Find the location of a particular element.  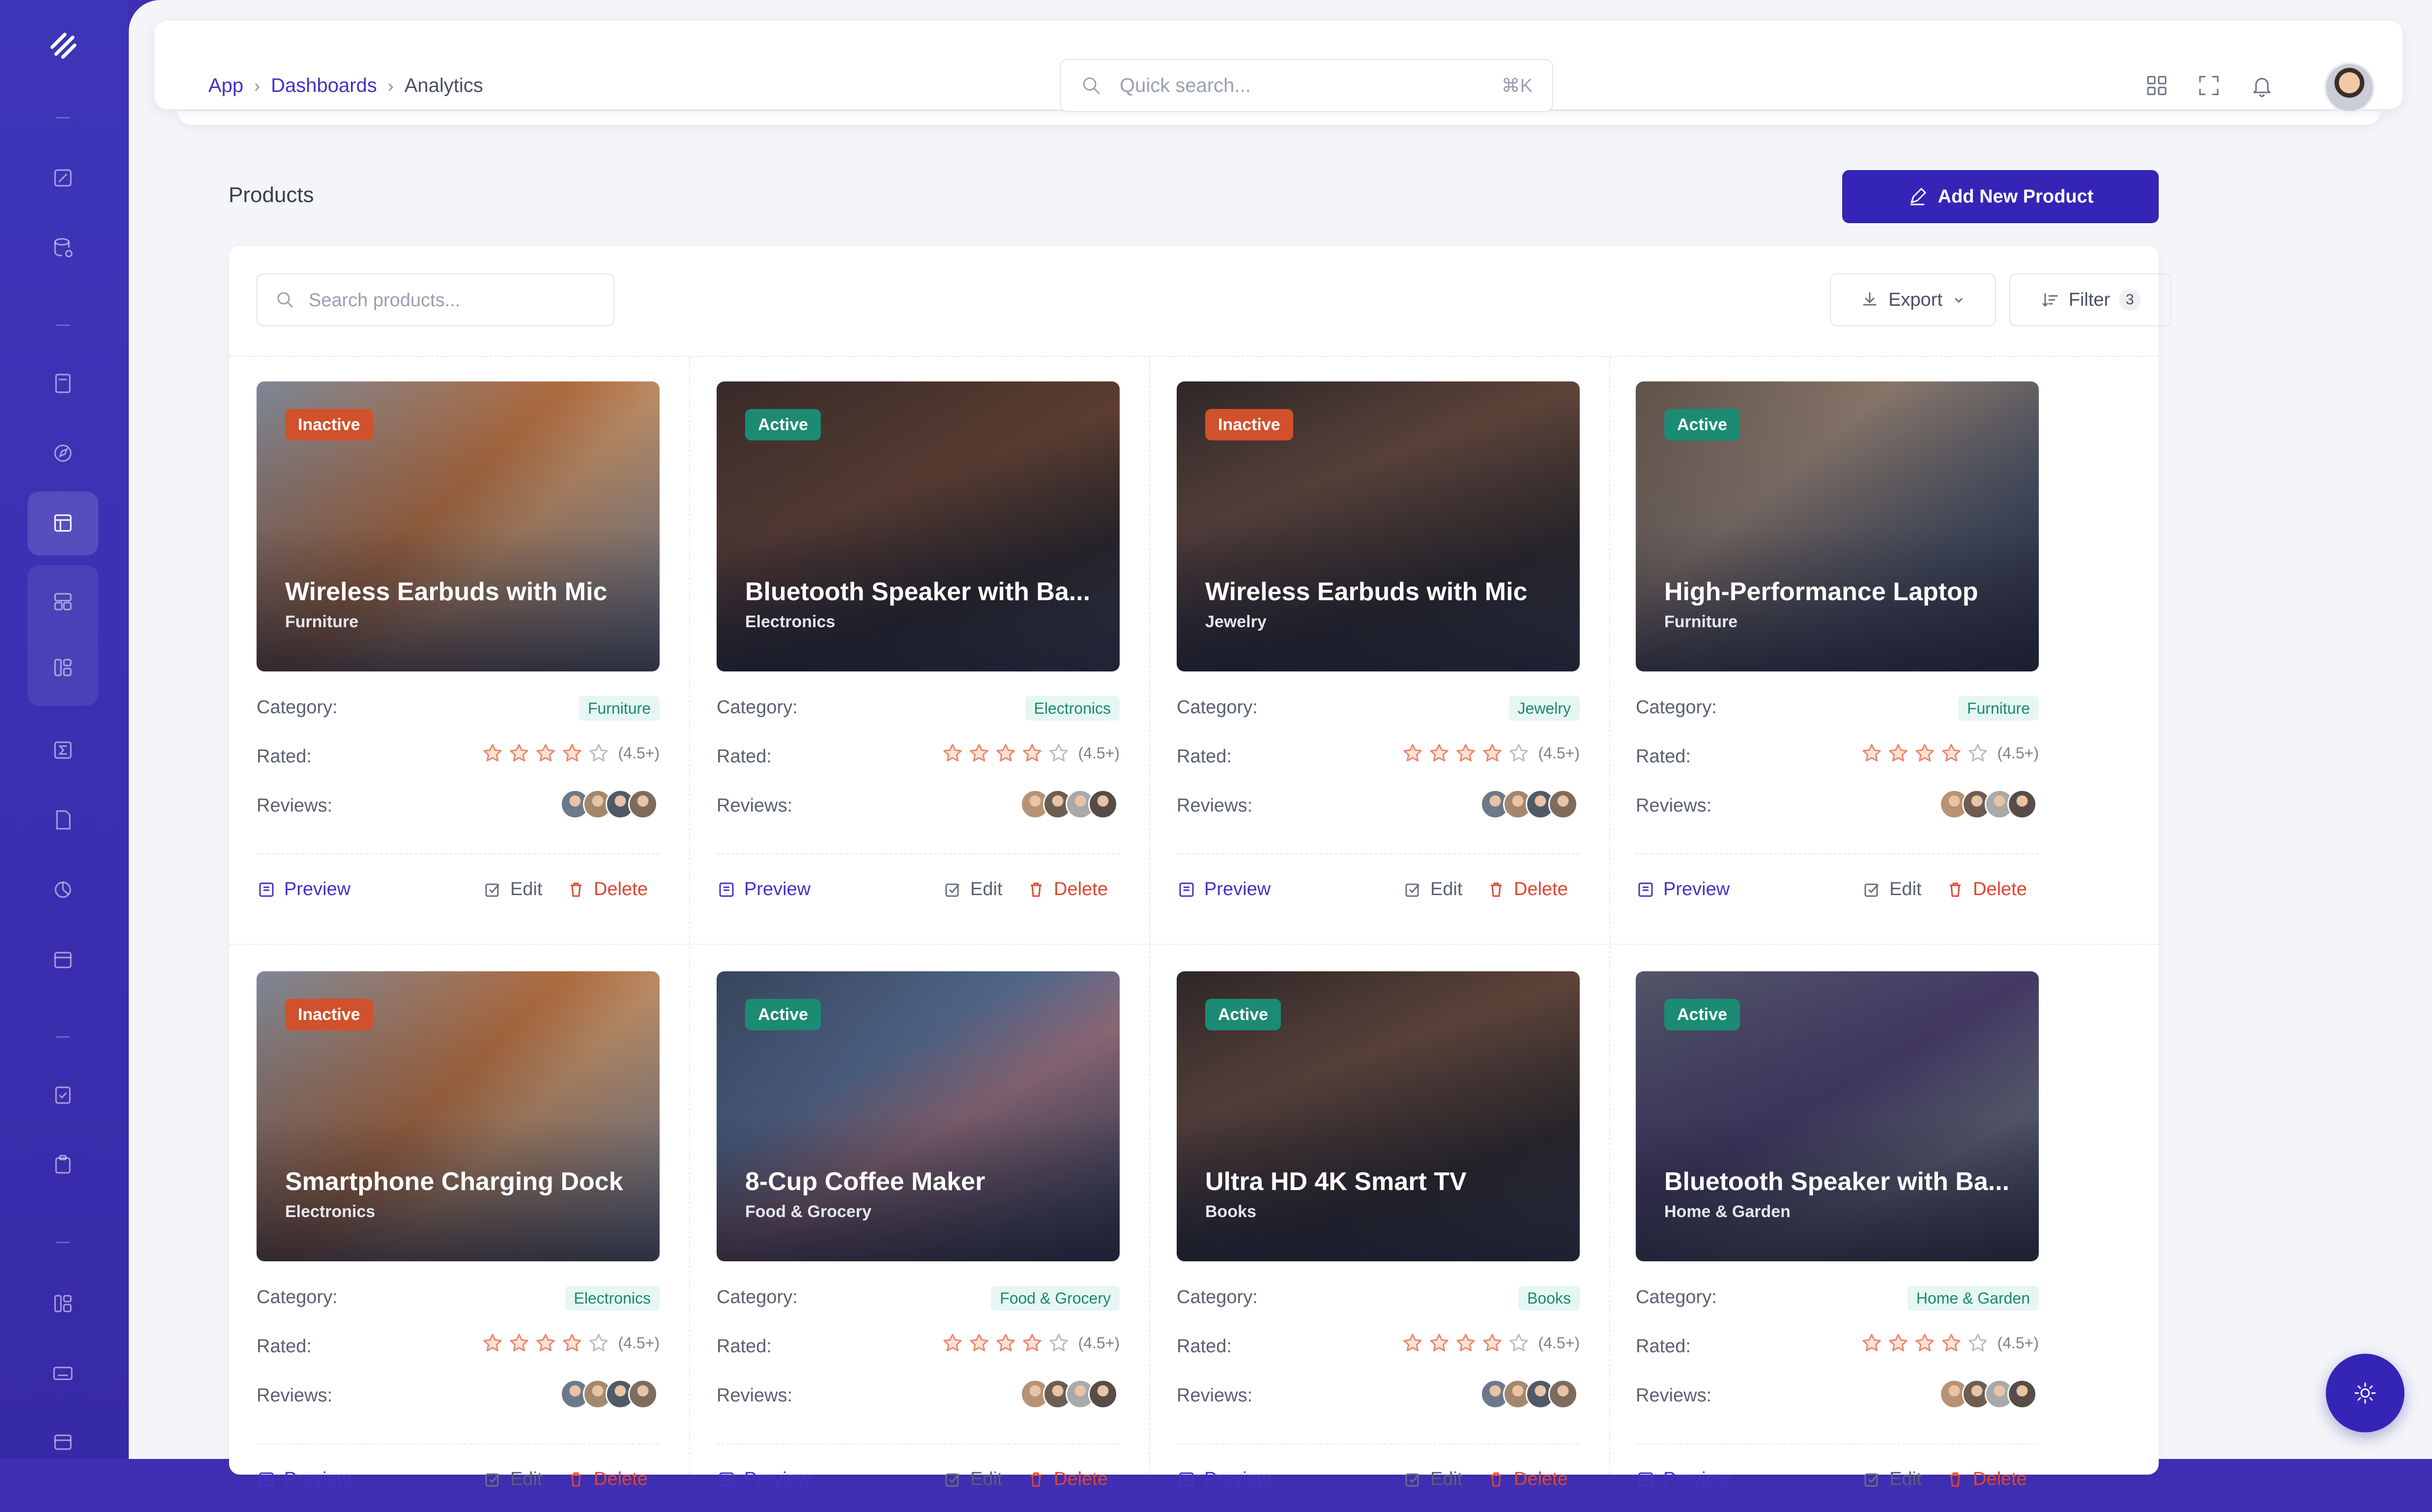

sidebar-clipboard-icon is located at coordinates (63, 1165).